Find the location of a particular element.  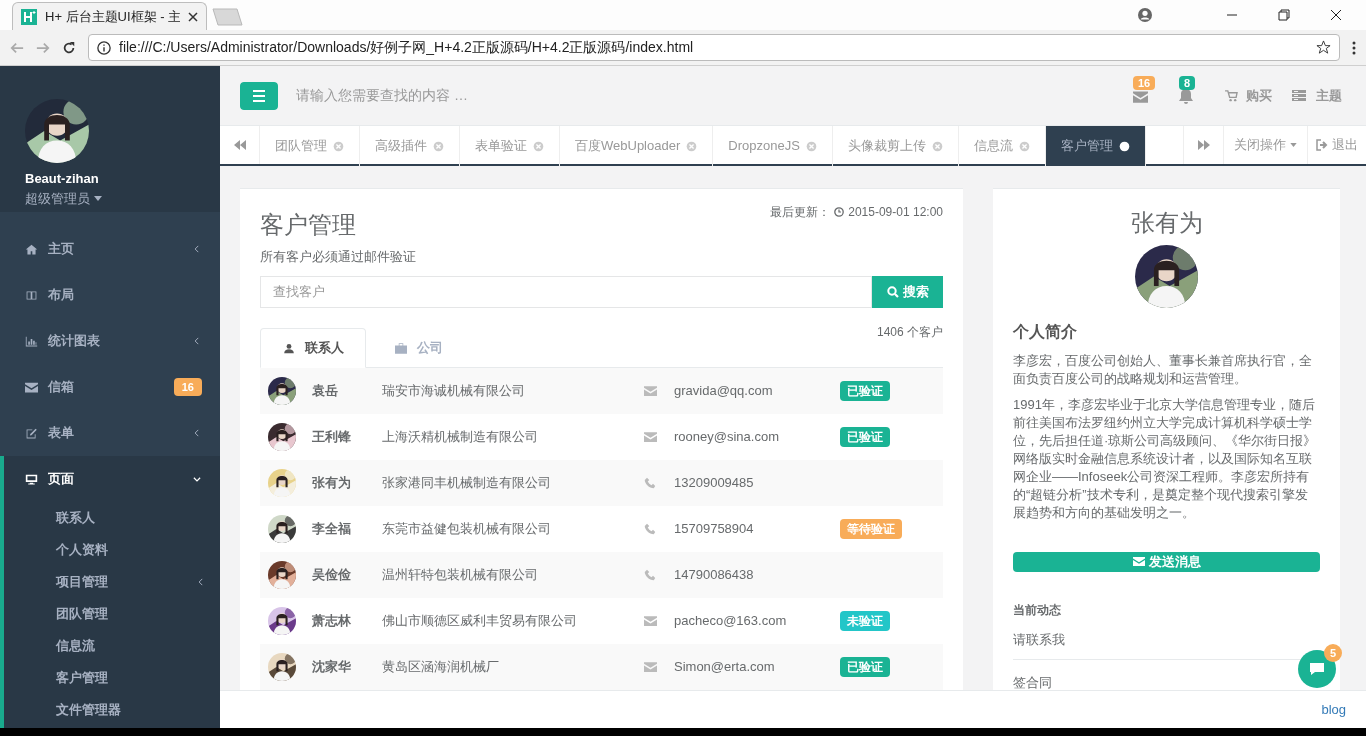

page-tab: 信息流 is located at coordinates (1002, 146).